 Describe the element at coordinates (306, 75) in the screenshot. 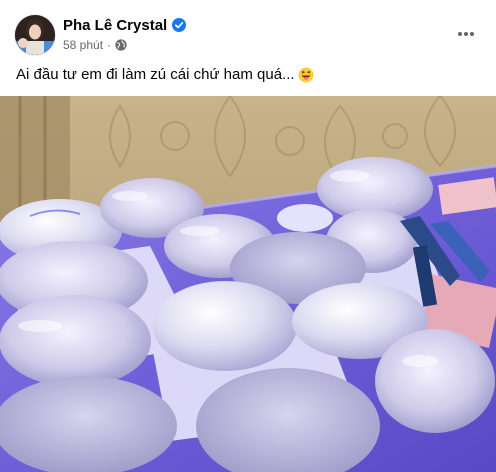

I see `laughing-tongue-emoji-icon` at that location.